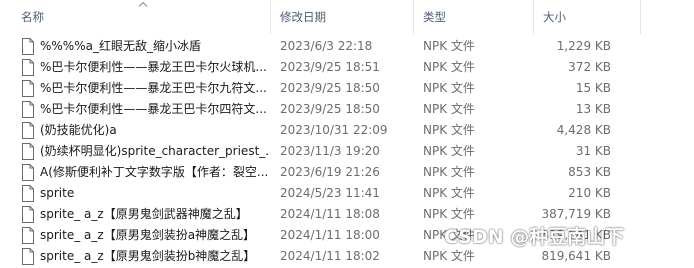 This screenshot has height=268, width=694. I want to click on file-name: %%%%a_红眼无敌_缩小冰盾, so click(120, 46).